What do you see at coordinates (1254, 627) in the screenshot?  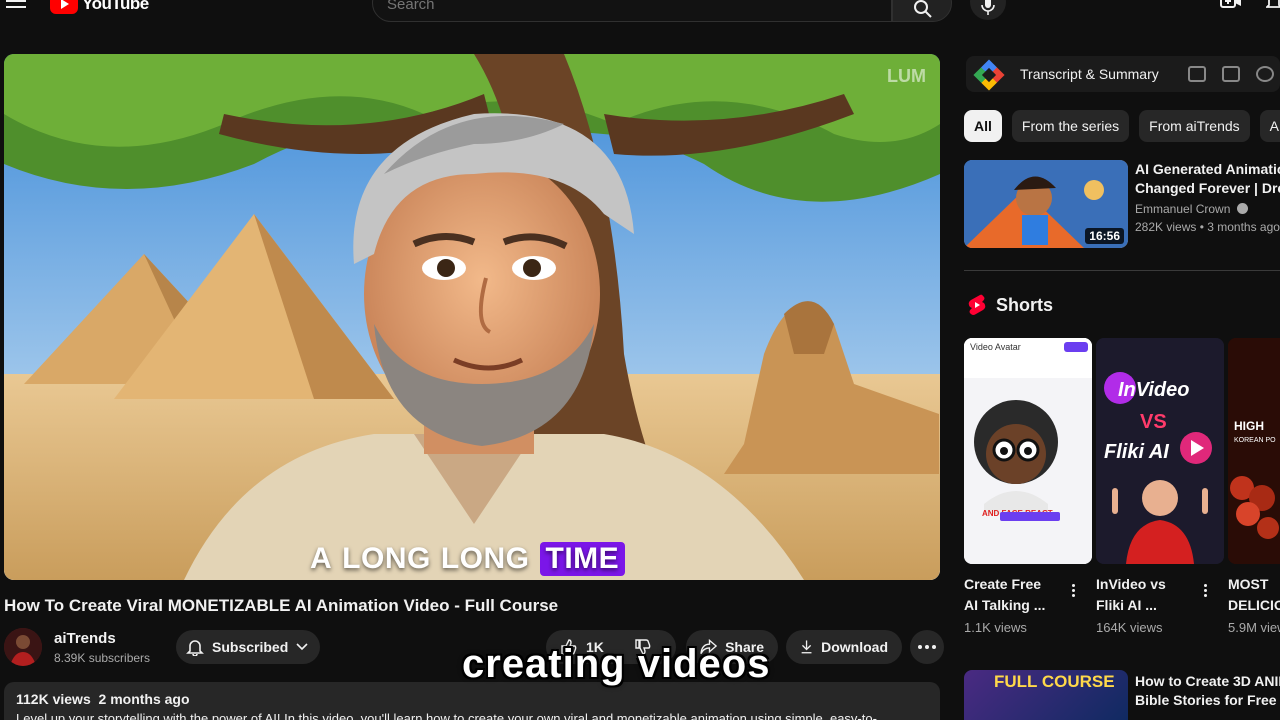 I see `short-views: 5.9M views` at bounding box center [1254, 627].